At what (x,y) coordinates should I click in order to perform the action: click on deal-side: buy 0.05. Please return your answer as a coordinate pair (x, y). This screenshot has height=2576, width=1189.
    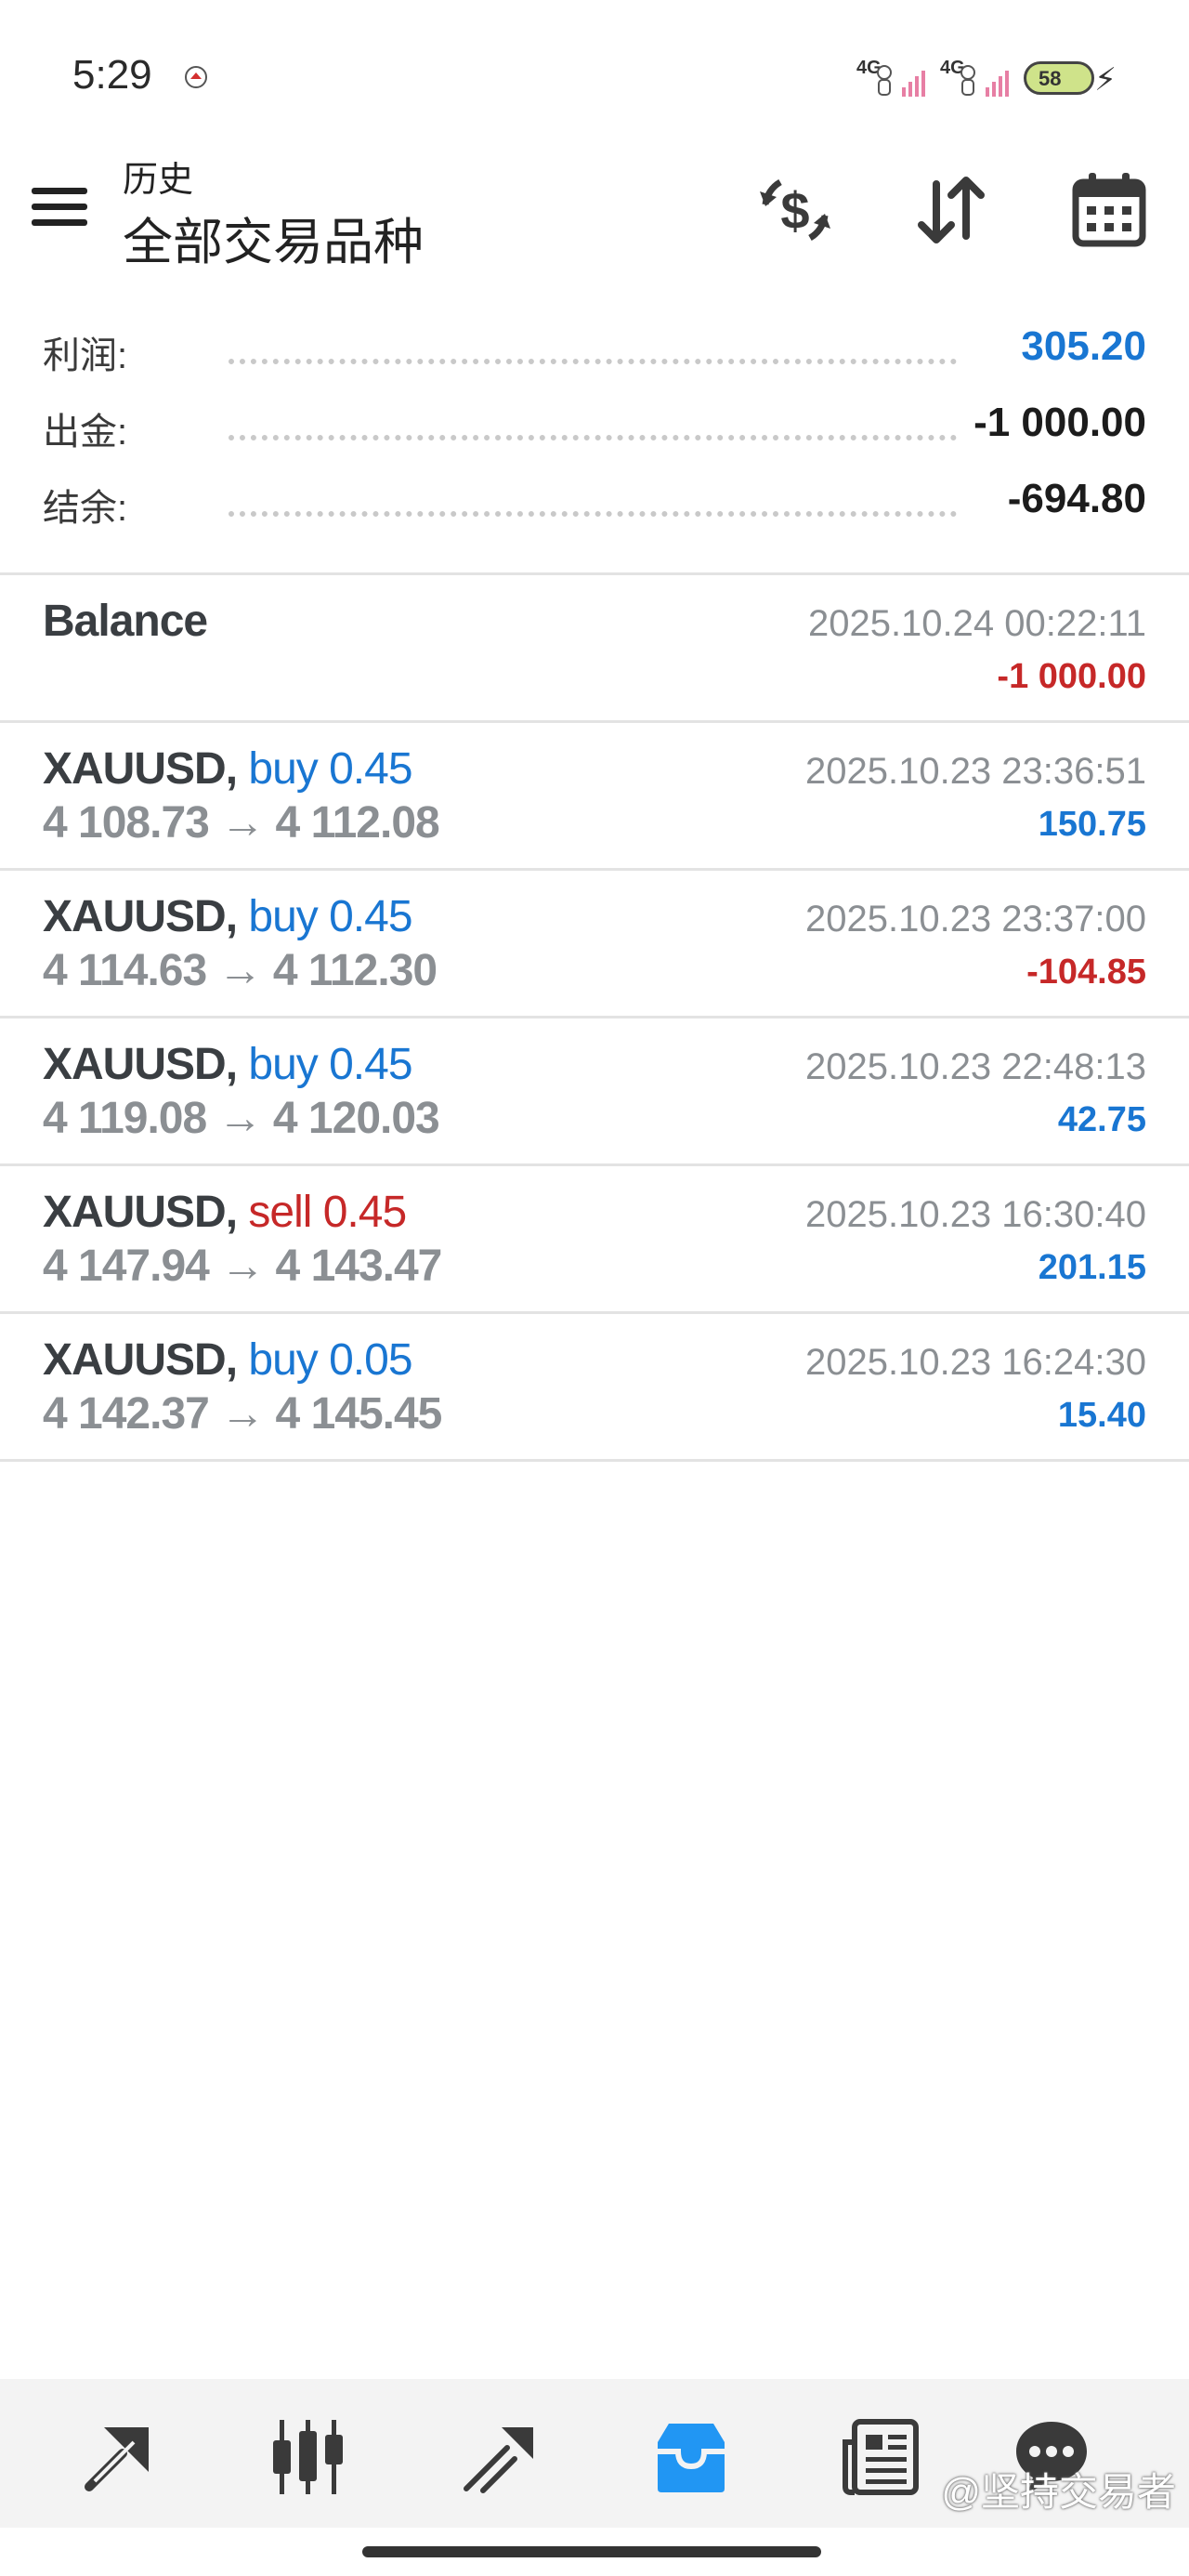
    Looking at the image, I should click on (330, 1360).